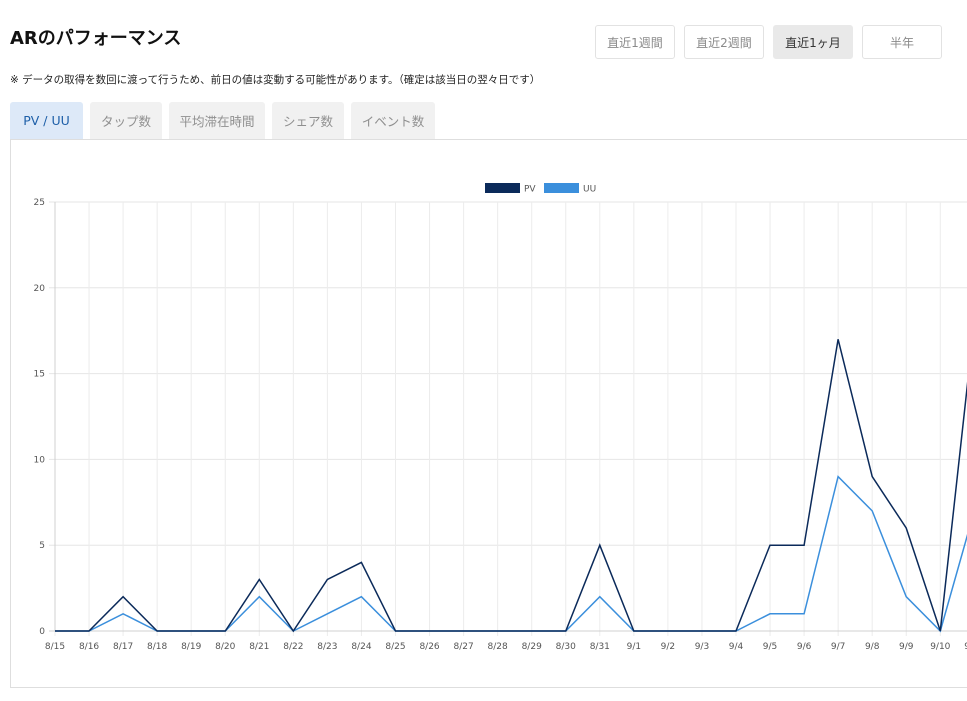  Describe the element at coordinates (123, 647) in the screenshot. I see `x-tick-label: 8/17` at that location.